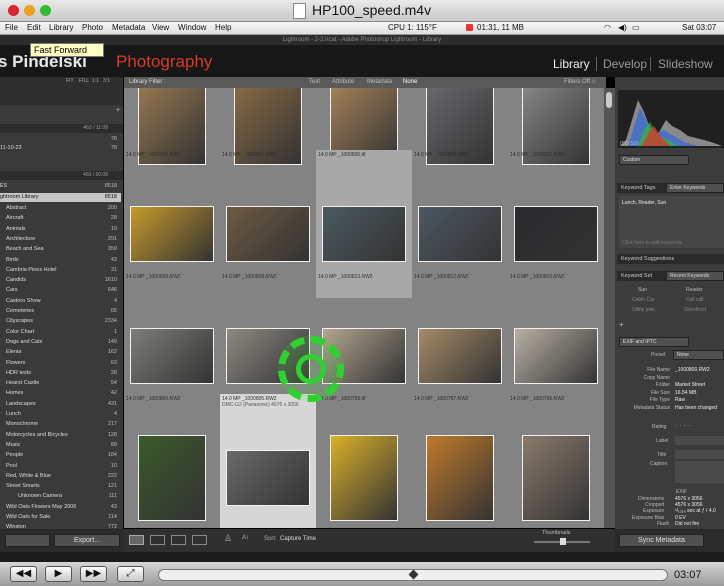 Image resolution: width=724 pixels, height=586 pixels. Describe the element at coordinates (61, 128) in the screenshot. I see `folder-header: 463 / 11:08` at that location.